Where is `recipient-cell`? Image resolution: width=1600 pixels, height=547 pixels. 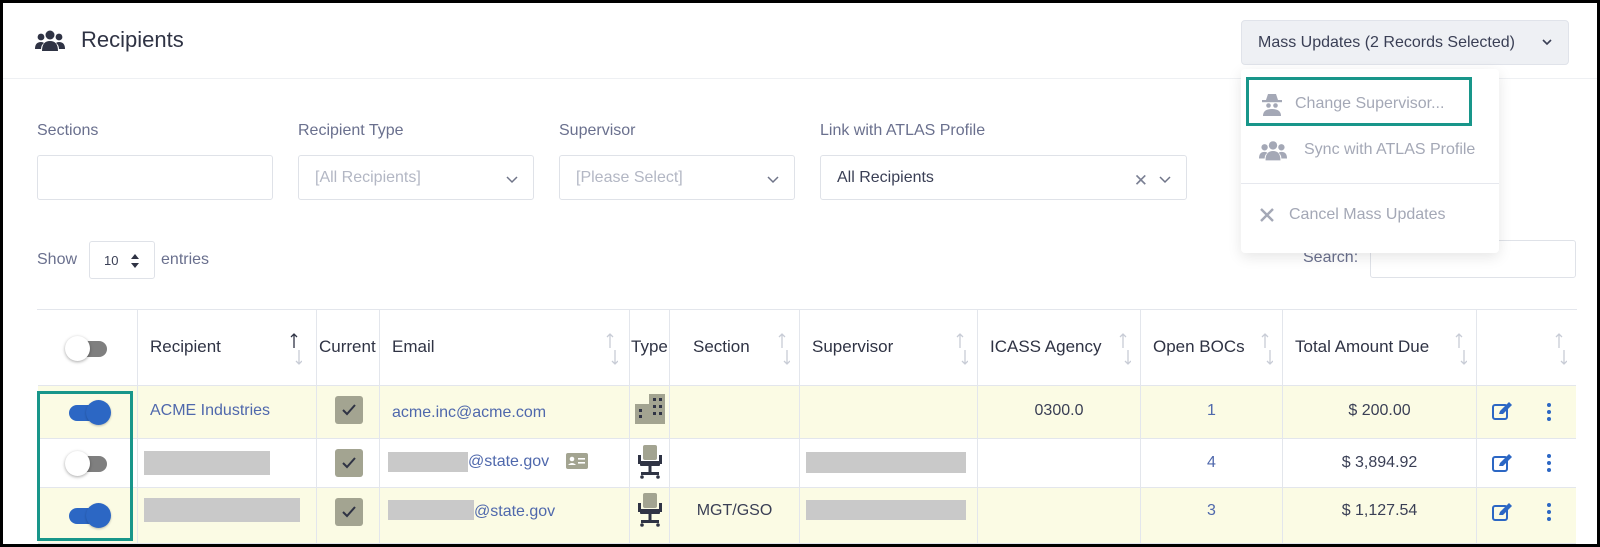
recipient-cell is located at coordinates (227, 515).